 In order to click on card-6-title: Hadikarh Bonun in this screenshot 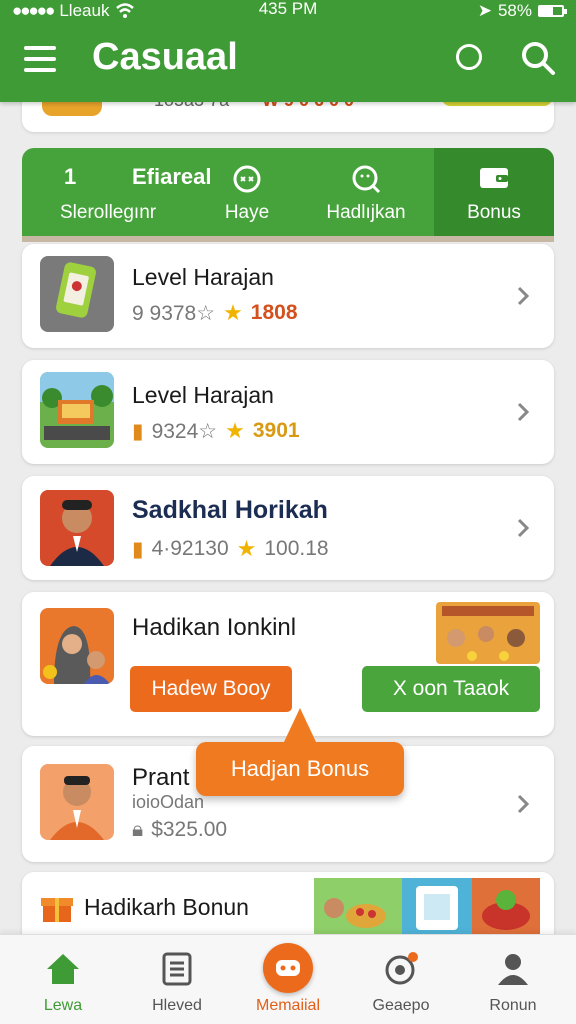, I will do `click(166, 907)`.